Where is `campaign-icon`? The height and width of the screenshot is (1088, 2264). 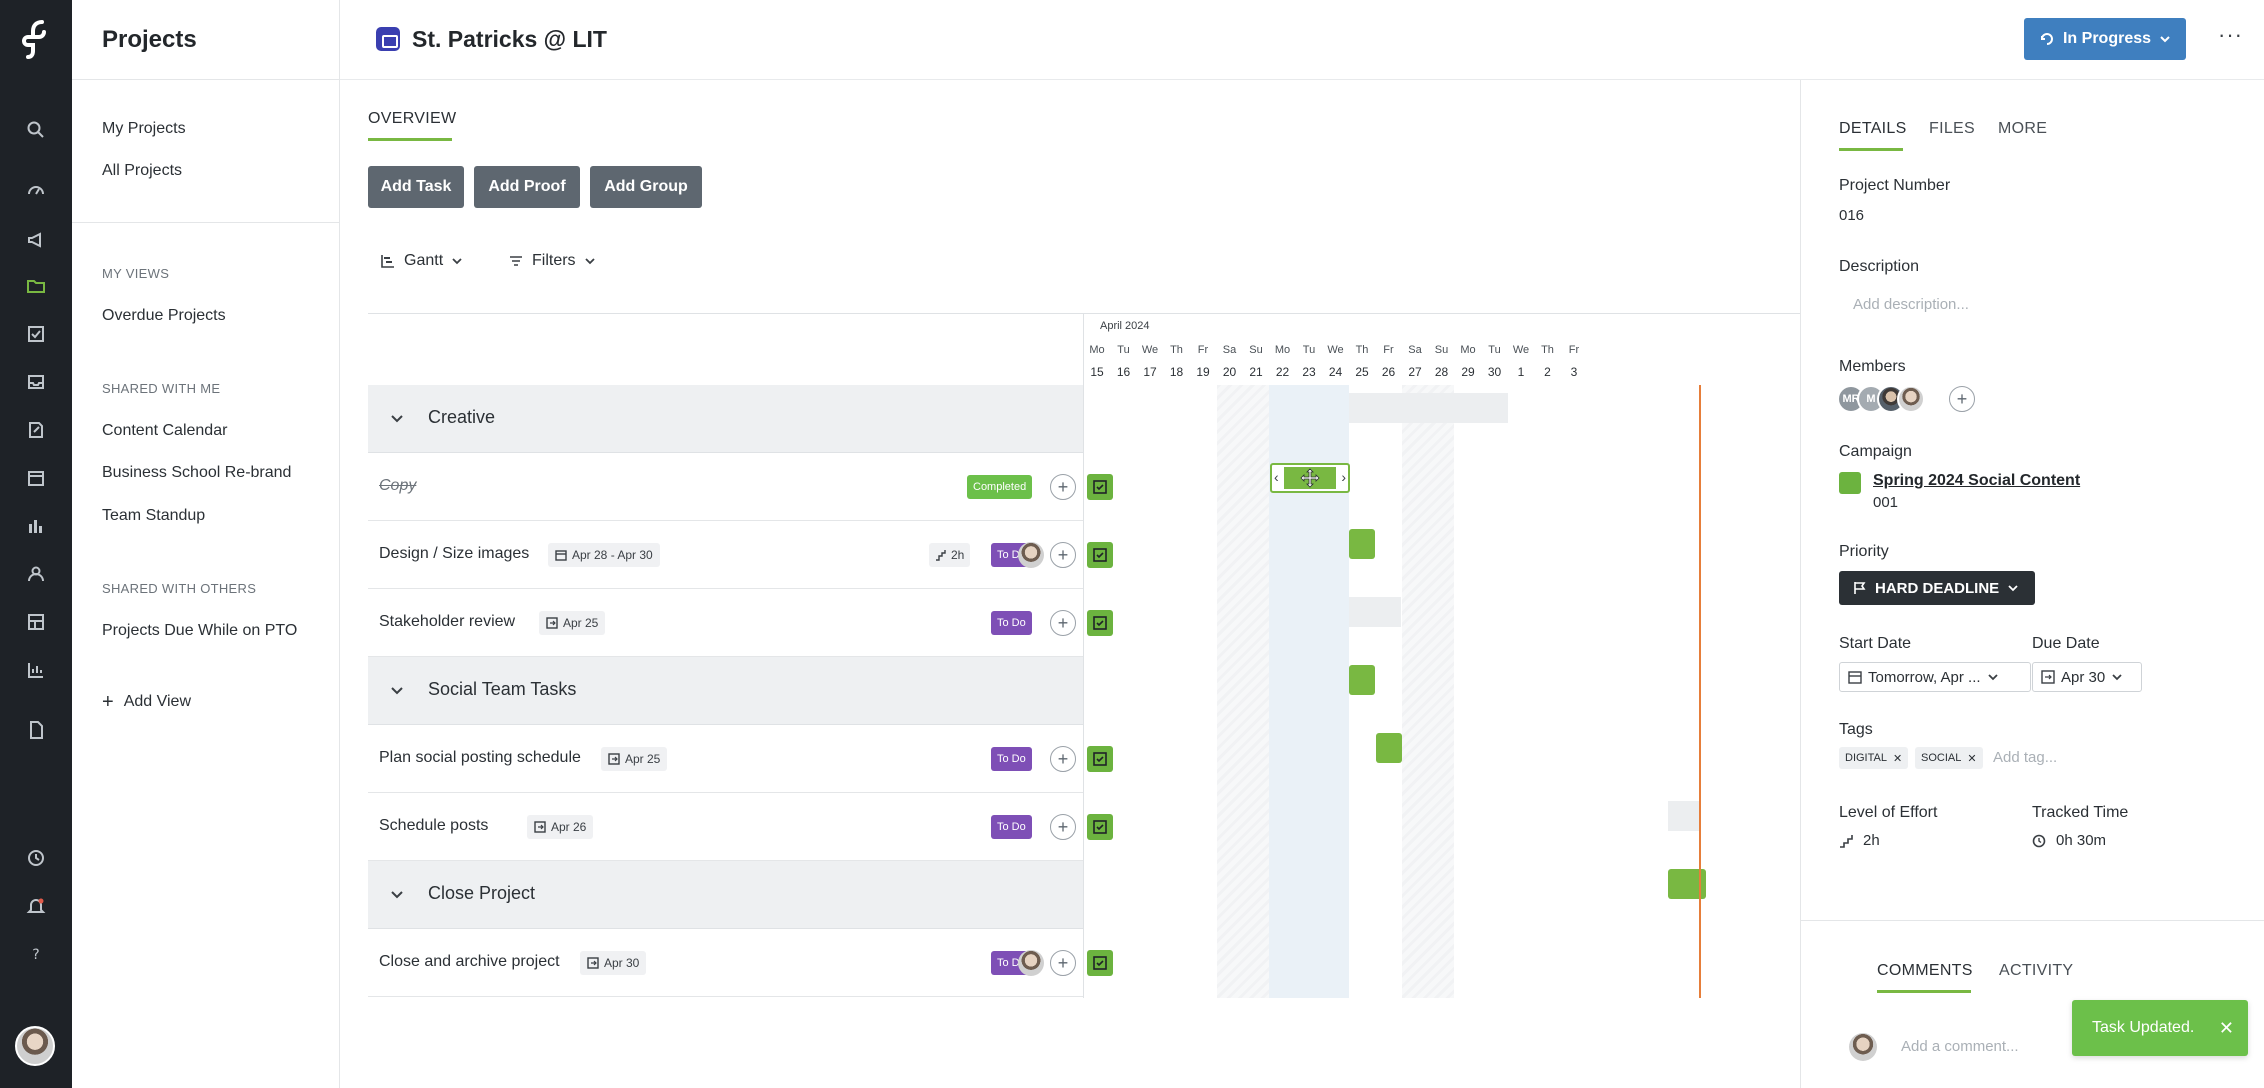 campaign-icon is located at coordinates (36, 240).